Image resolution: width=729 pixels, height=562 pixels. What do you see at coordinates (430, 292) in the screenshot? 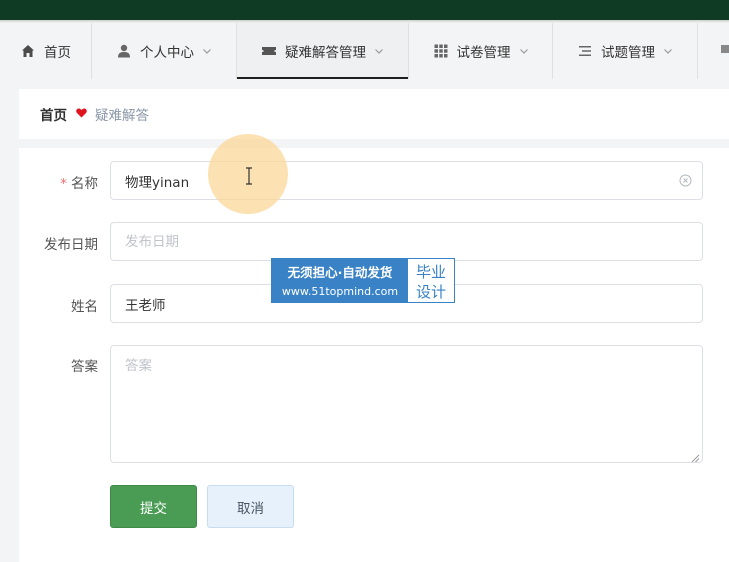
I see `watermark-side2: 设计` at bounding box center [430, 292].